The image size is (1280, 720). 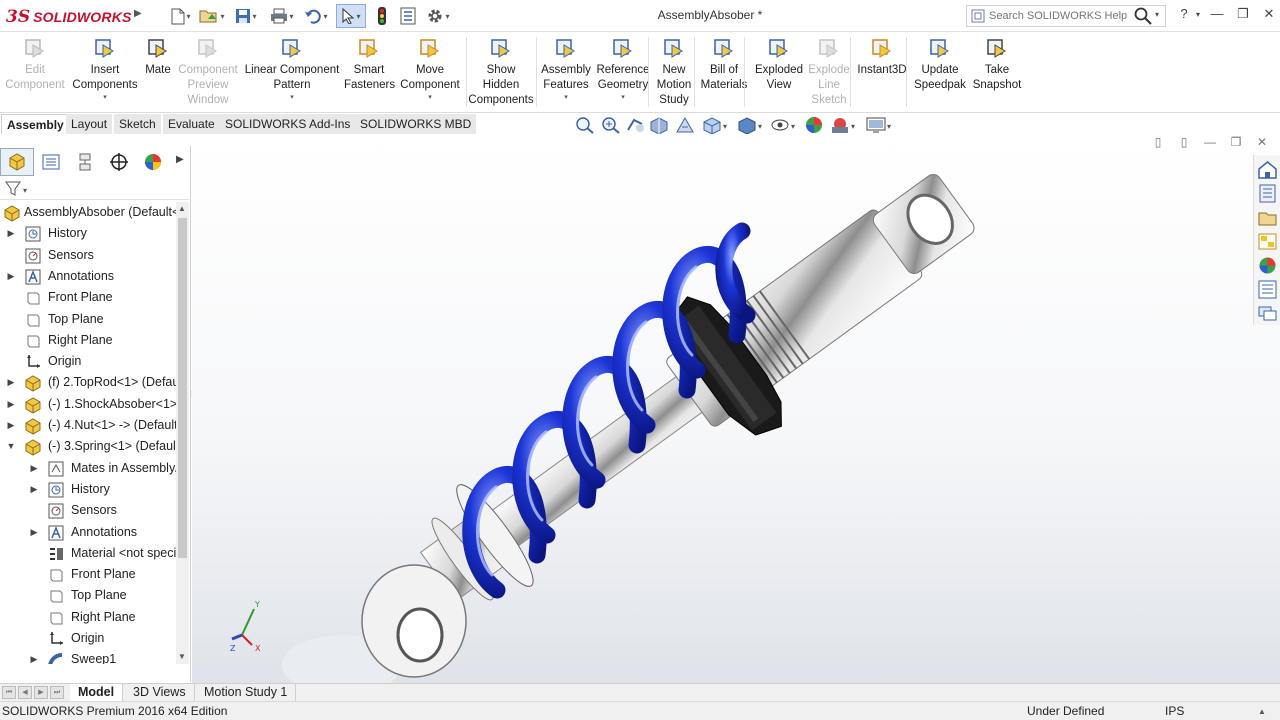 What do you see at coordinates (25, 692) in the screenshot?
I see `prev-tab-arrow-icon: ◀` at bounding box center [25, 692].